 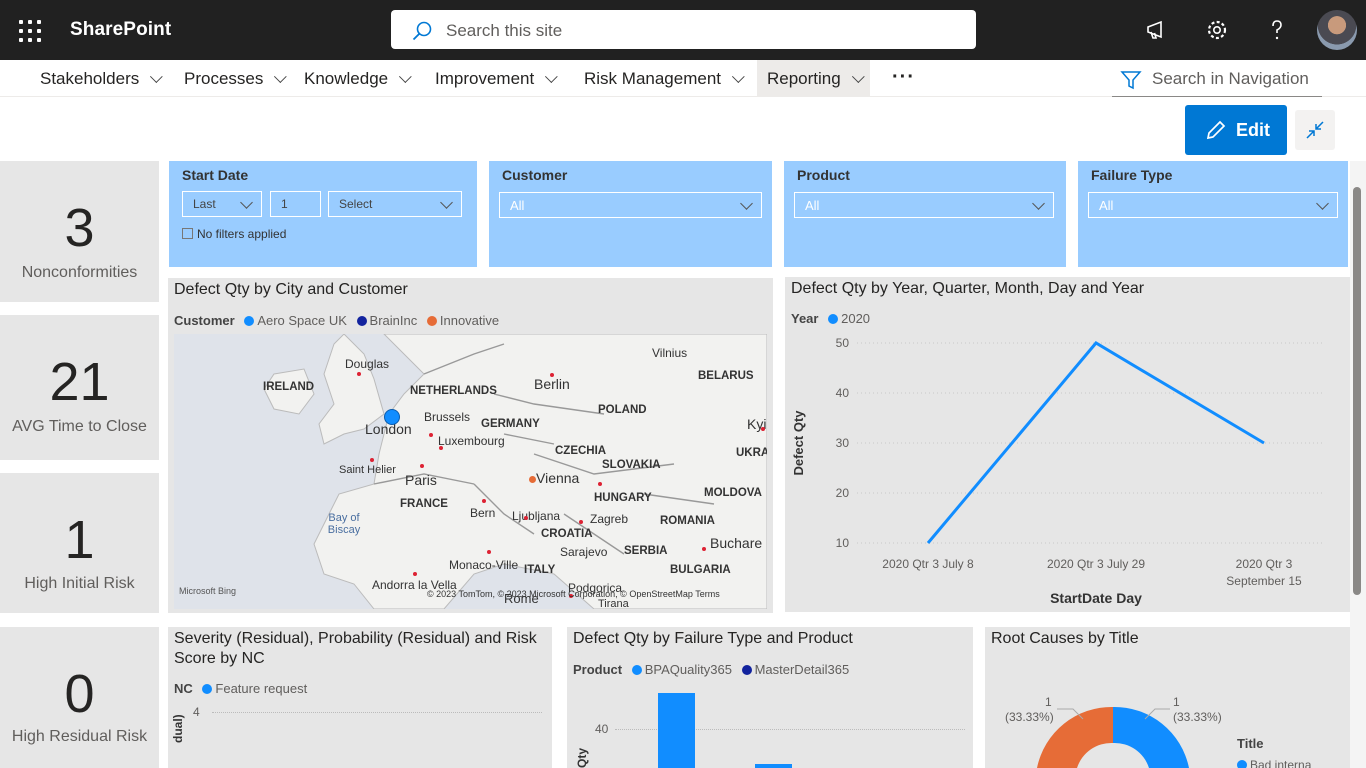 What do you see at coordinates (843, 393) in the screenshot?
I see `y-tick-label: 40` at bounding box center [843, 393].